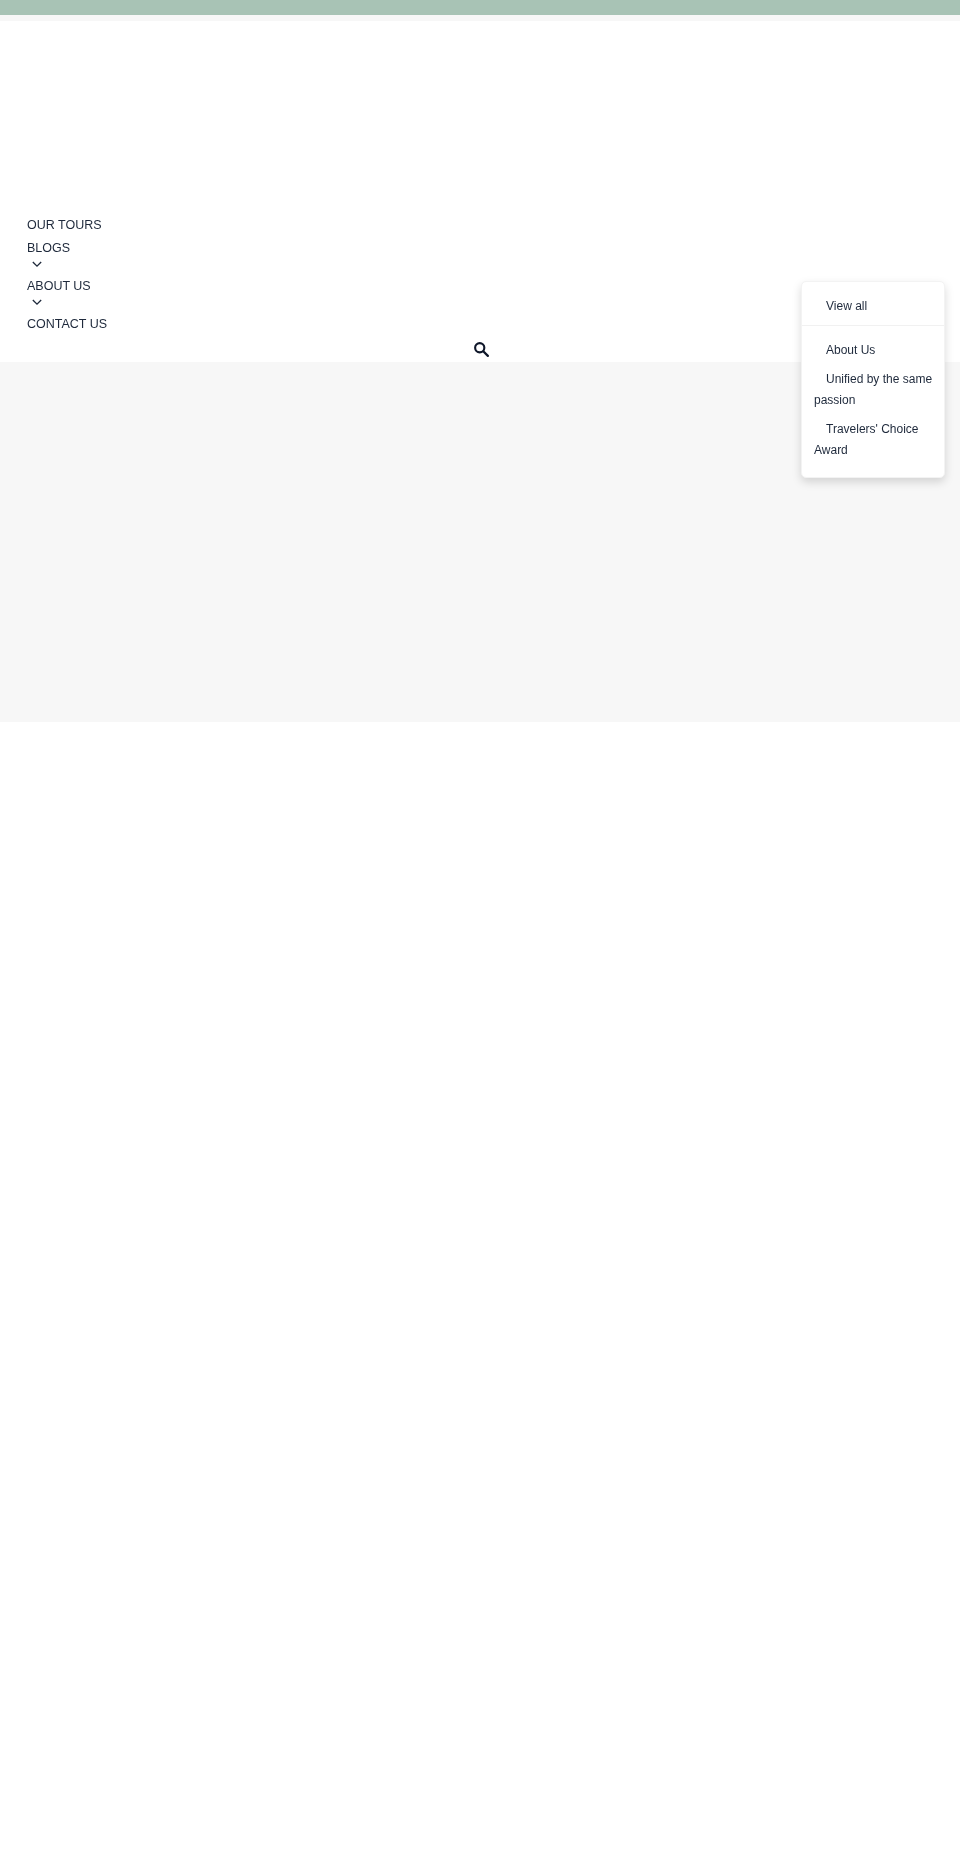 The height and width of the screenshot is (1875, 960). What do you see at coordinates (873, 304) in the screenshot?
I see `view-all-link: View all` at bounding box center [873, 304].